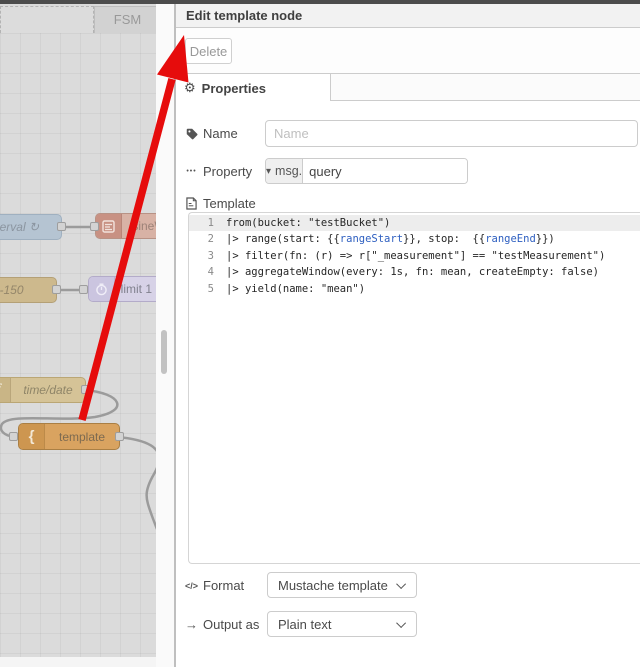 The image size is (640, 667). Describe the element at coordinates (233, 88) in the screenshot. I see `tab-properties-label: Properties` at that location.